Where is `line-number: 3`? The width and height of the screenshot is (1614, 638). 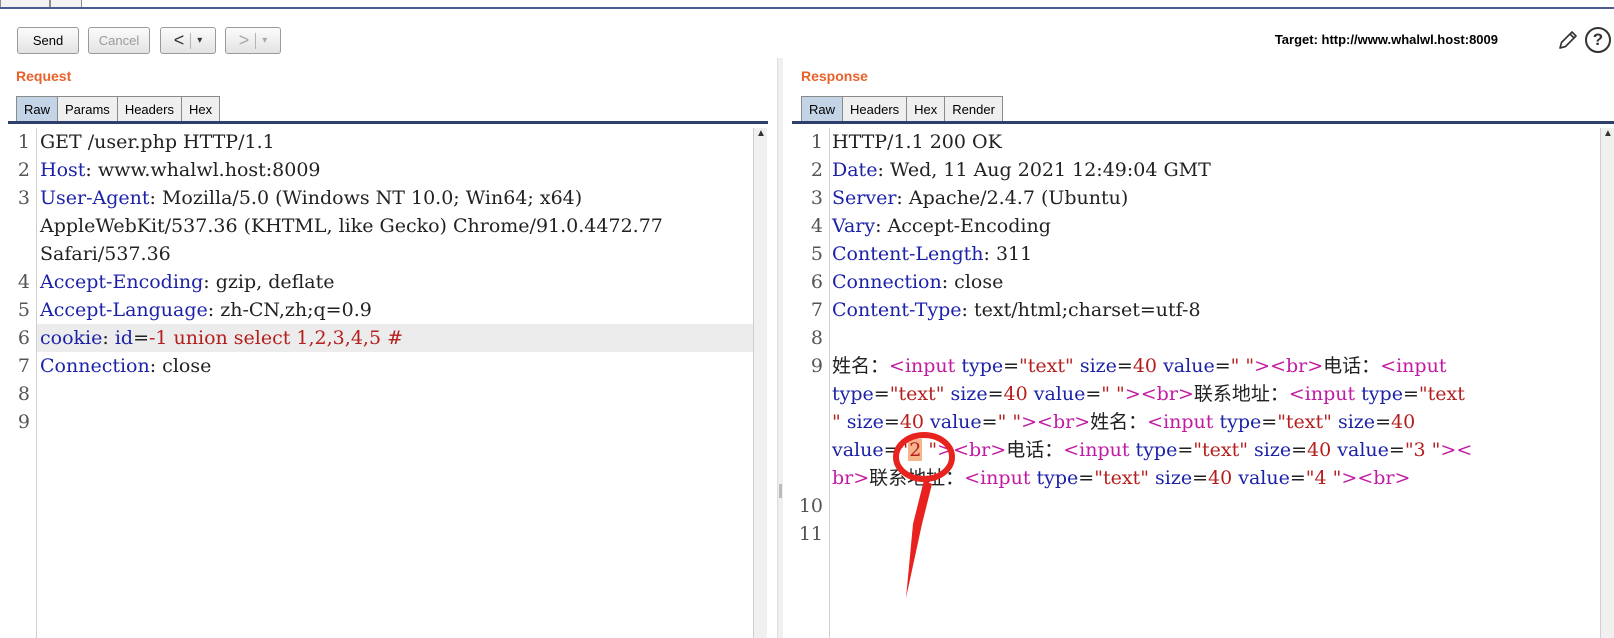 line-number: 3 is located at coordinates (816, 198).